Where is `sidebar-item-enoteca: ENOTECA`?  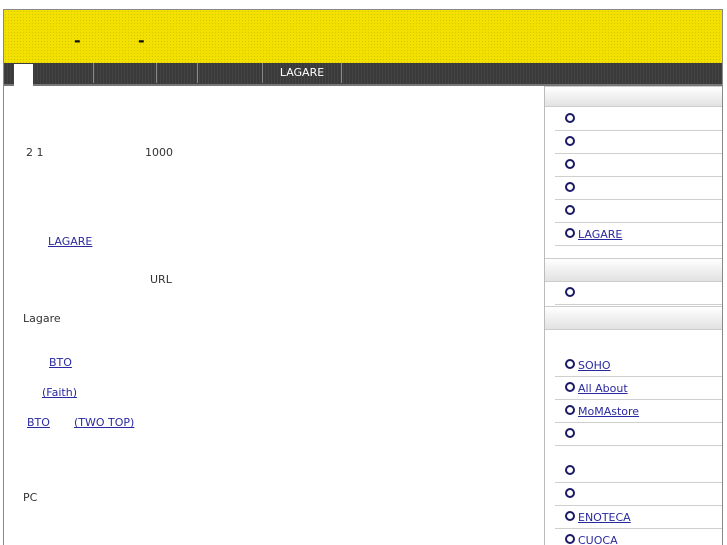 sidebar-item-enoteca: ENOTECA is located at coordinates (638, 517).